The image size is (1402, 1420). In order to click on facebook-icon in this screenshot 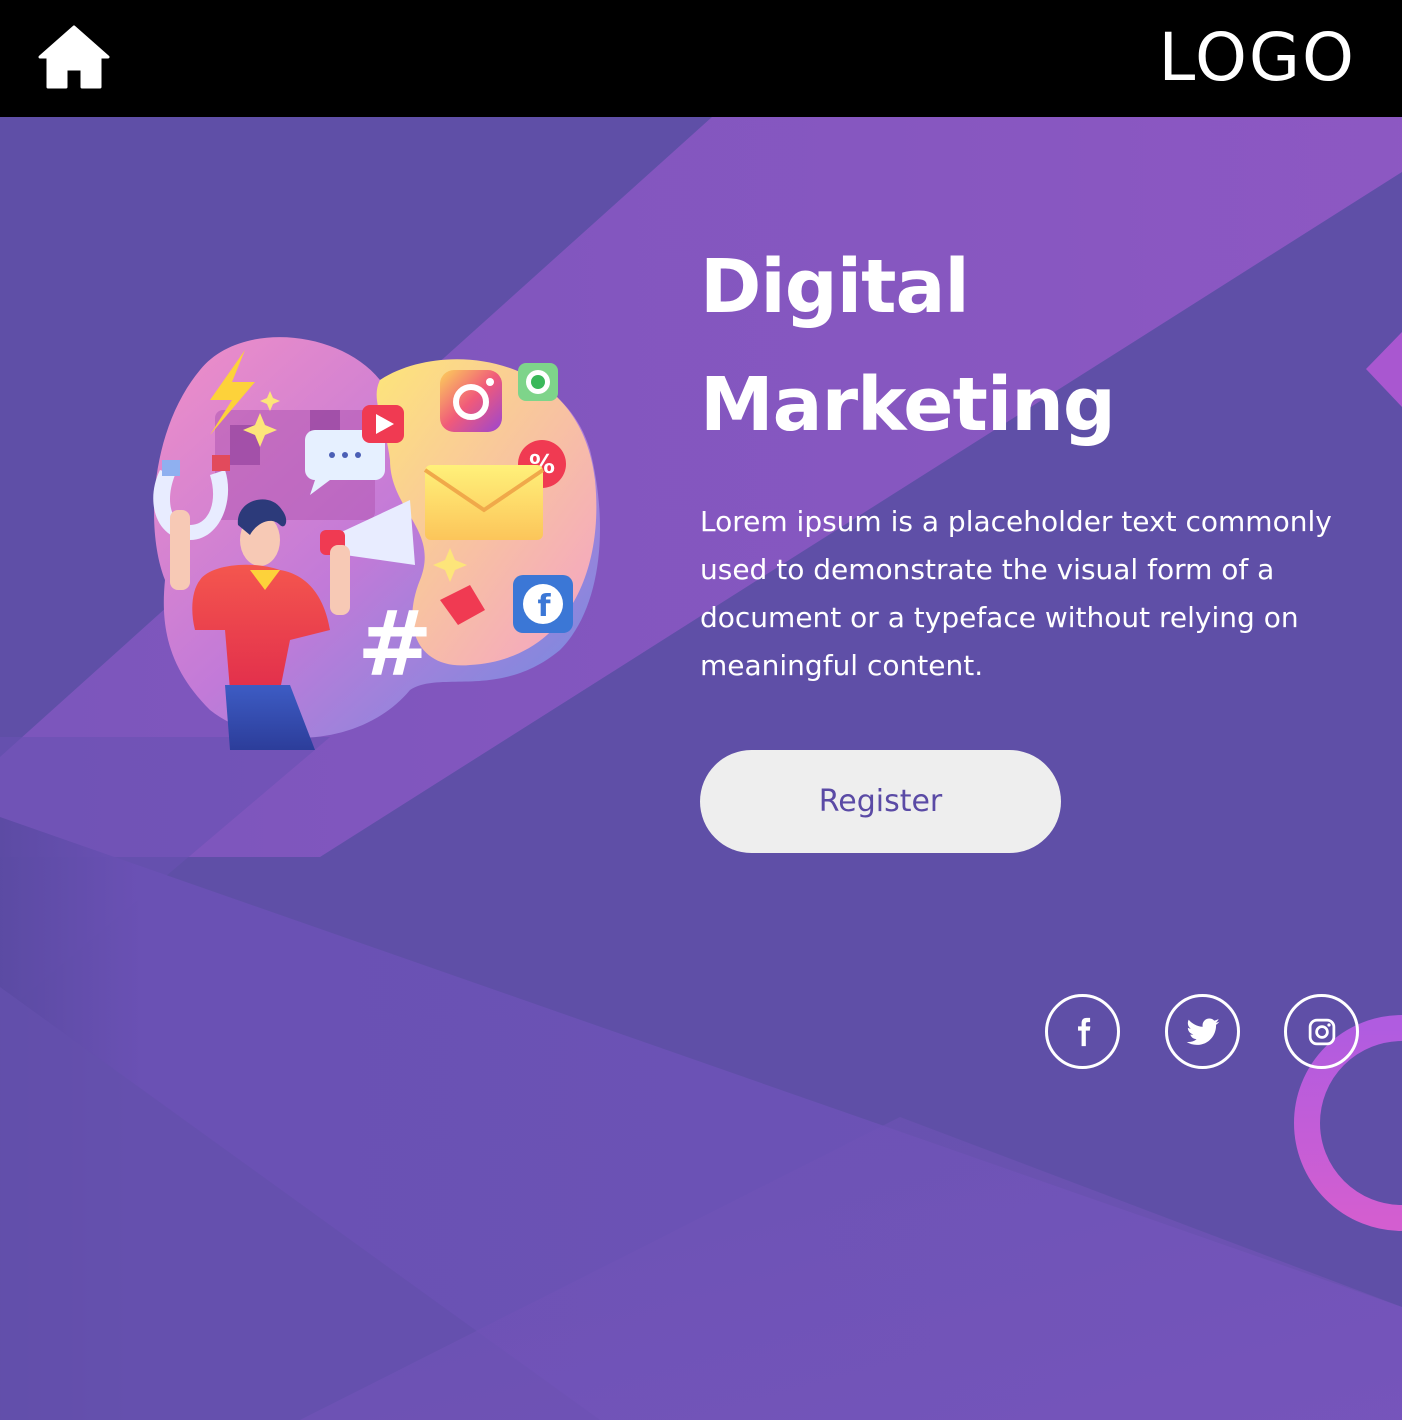, I will do `click(1083, 1031)`.